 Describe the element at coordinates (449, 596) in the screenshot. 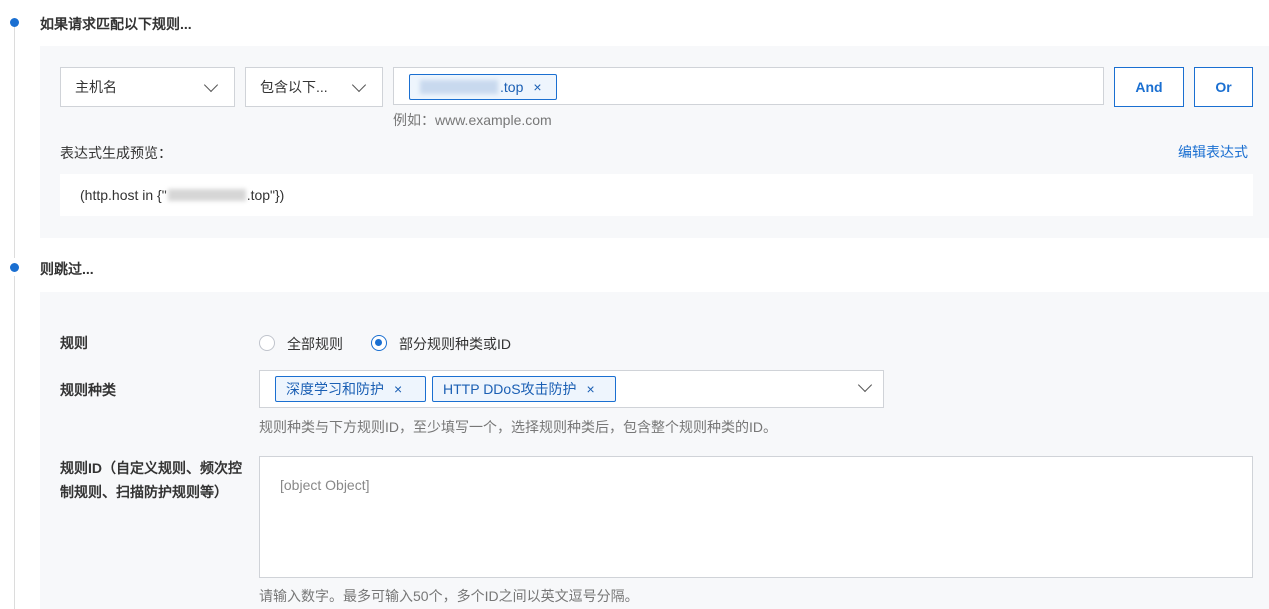

I see `rule-id-hint: 请输入数字。最多可输入50个，多个ID之间以英文逗号分隔。` at that location.